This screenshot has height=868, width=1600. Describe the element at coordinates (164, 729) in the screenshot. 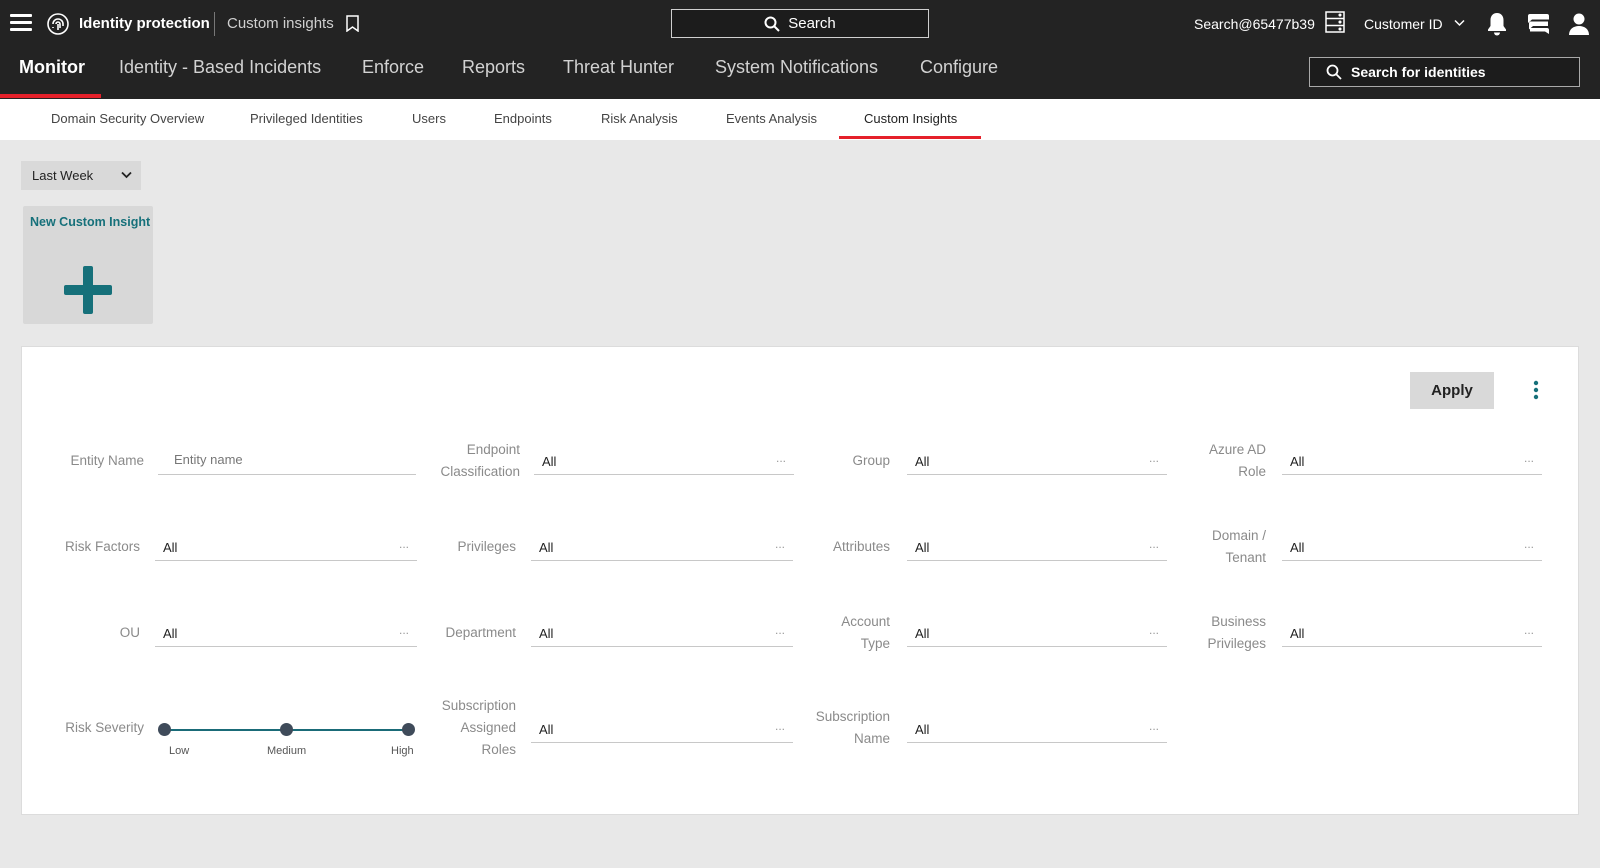

I see `risk-severity-handle-low` at that location.